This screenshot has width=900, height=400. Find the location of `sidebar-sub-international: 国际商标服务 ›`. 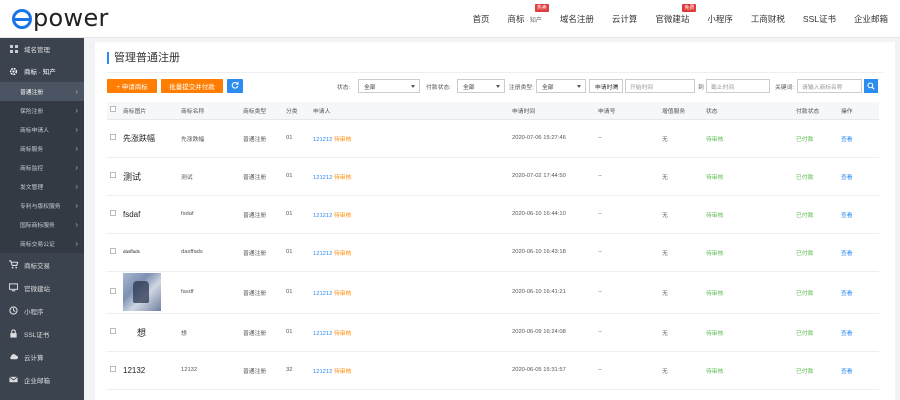

sidebar-sub-international: 国际商标服务 › is located at coordinates (42, 224).